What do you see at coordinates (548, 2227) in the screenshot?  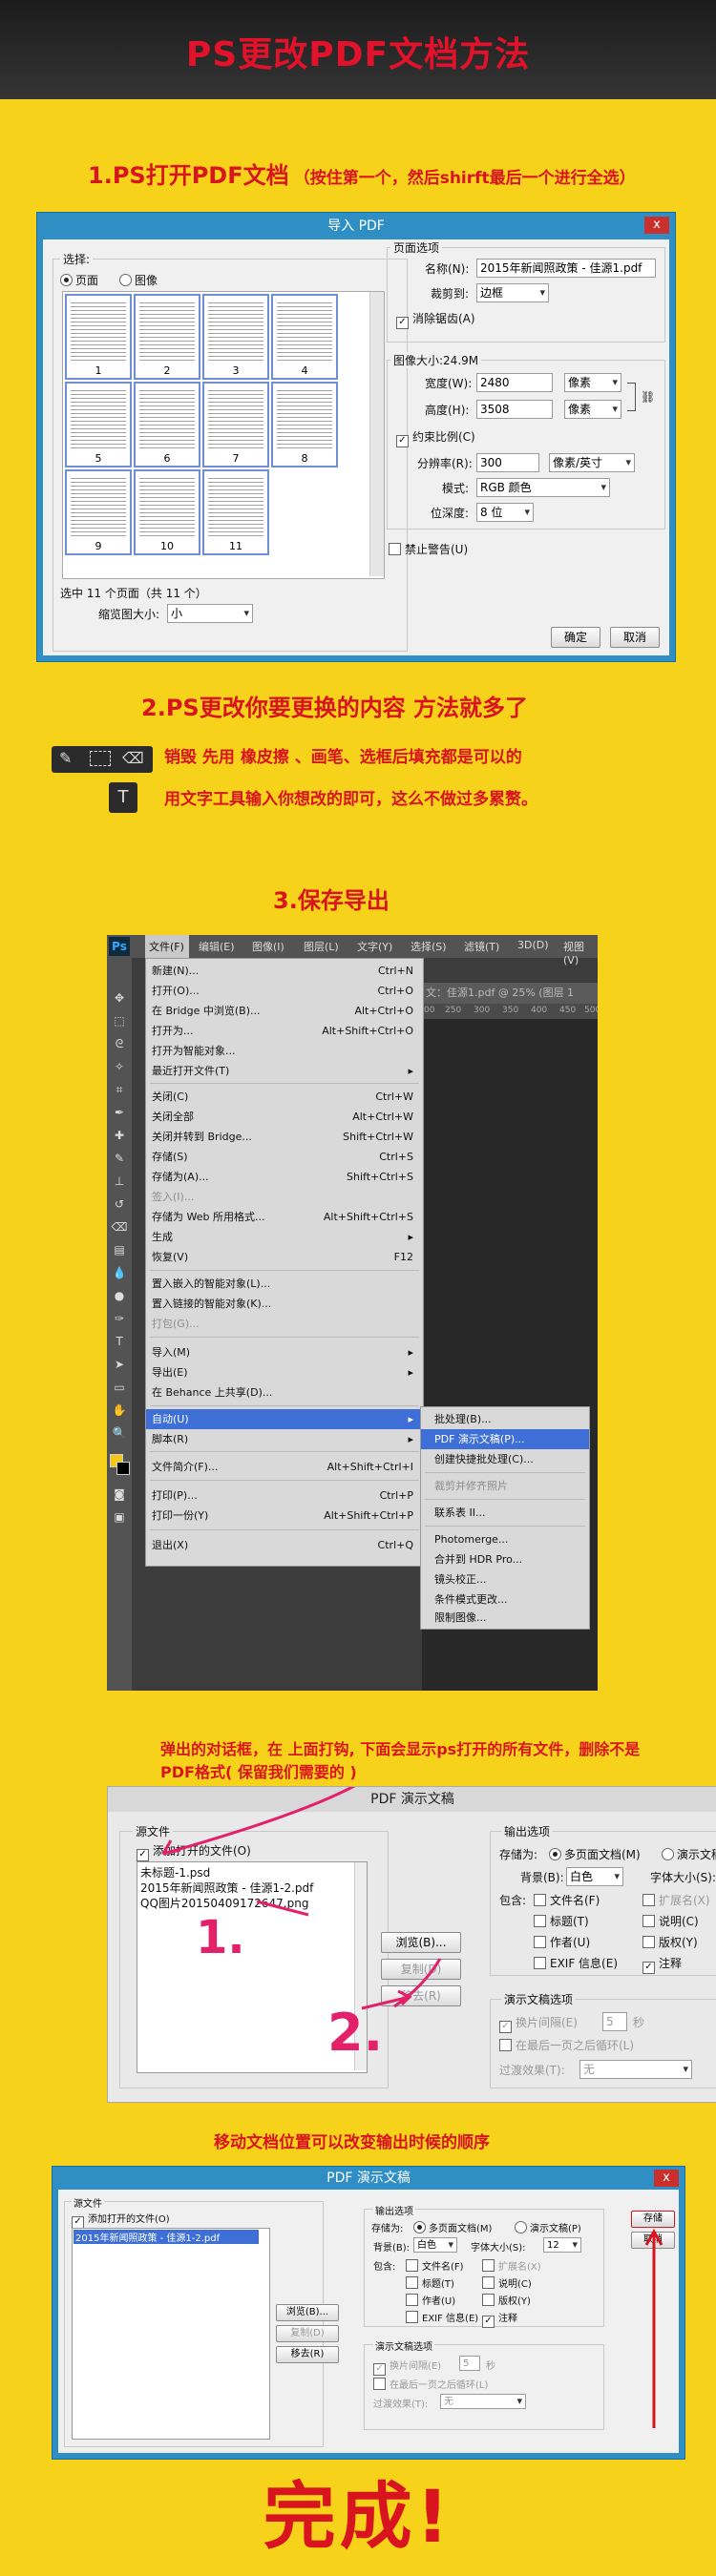 I see `radio-presentation: 演示文稿(P)` at bounding box center [548, 2227].